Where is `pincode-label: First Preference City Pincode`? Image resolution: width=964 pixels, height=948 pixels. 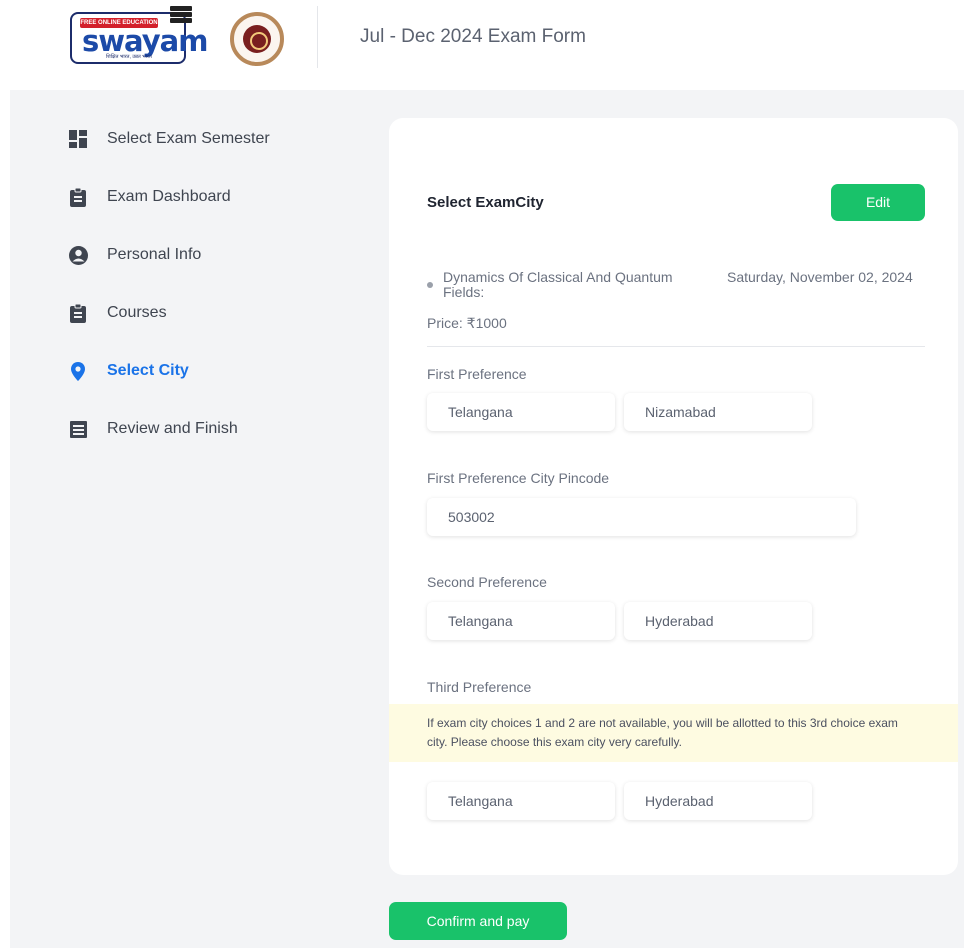 pincode-label: First Preference City Pincode is located at coordinates (518, 478).